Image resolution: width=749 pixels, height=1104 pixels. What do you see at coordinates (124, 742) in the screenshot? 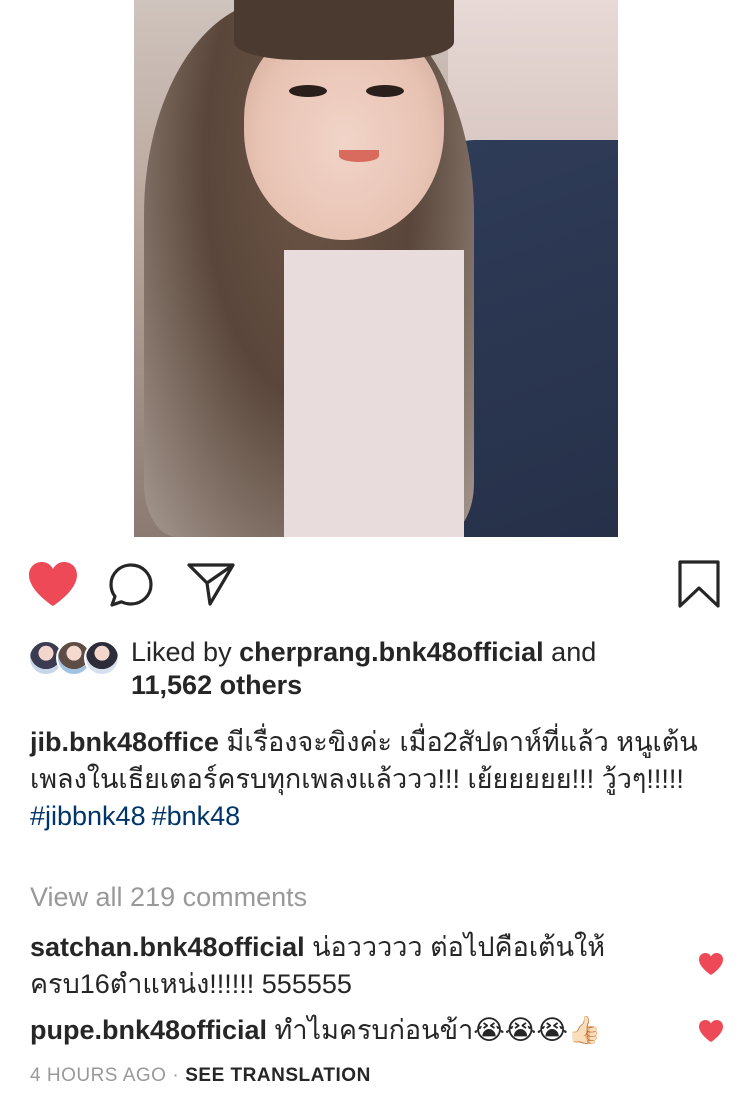
I see `caption-username: jib.bnk48office` at bounding box center [124, 742].